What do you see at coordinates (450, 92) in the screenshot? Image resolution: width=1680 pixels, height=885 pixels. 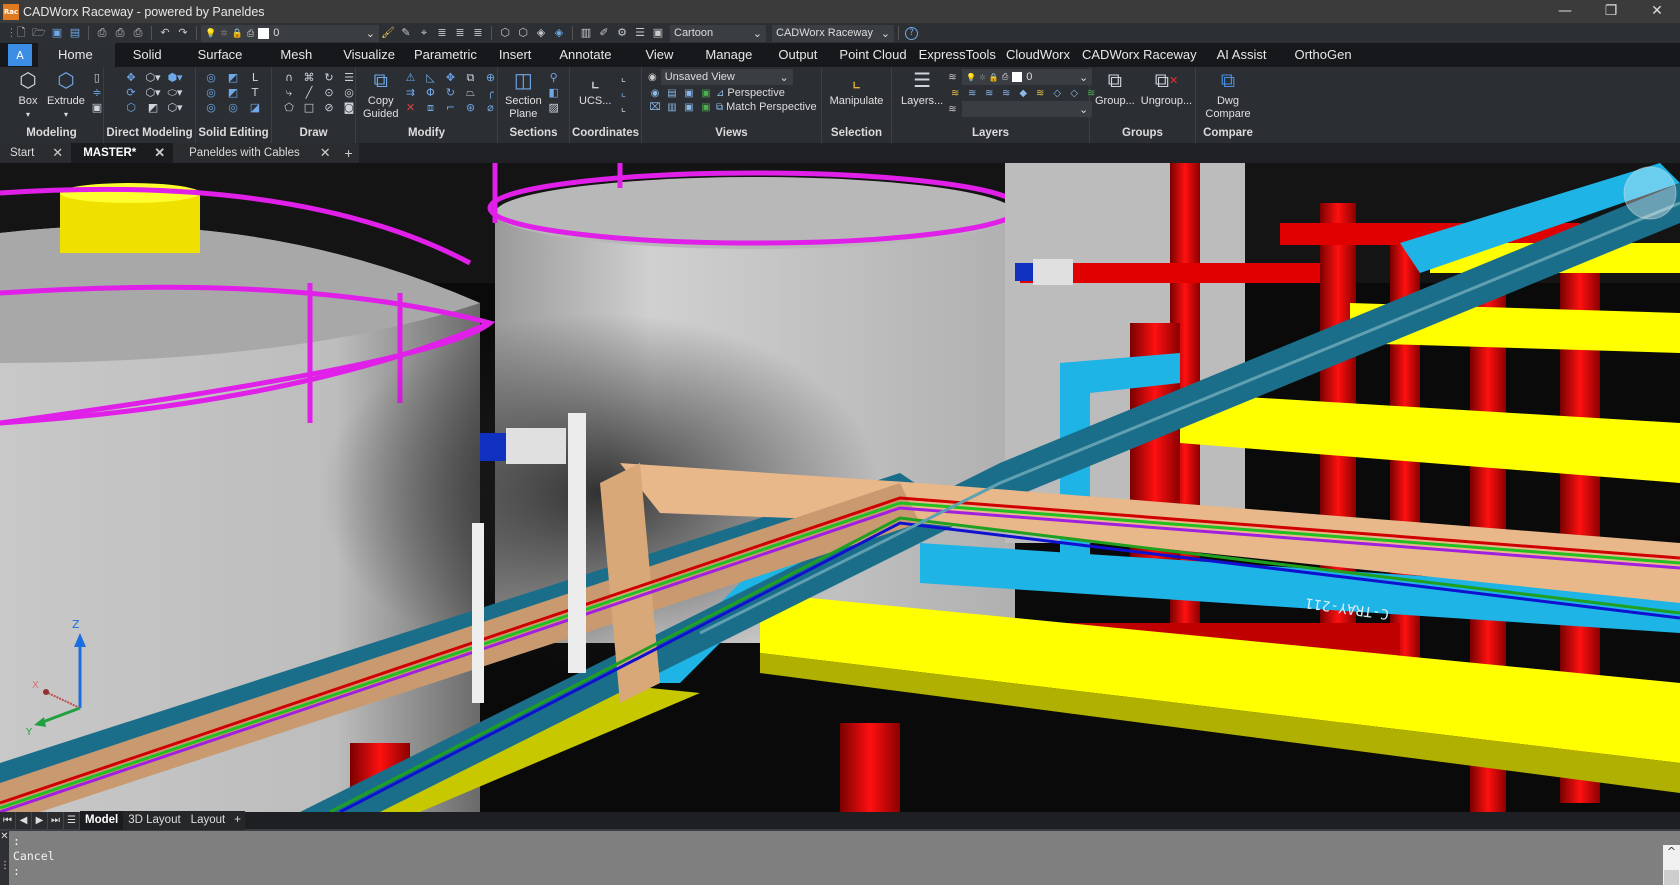 I see `rotate-3d-icon: ↻` at bounding box center [450, 92].